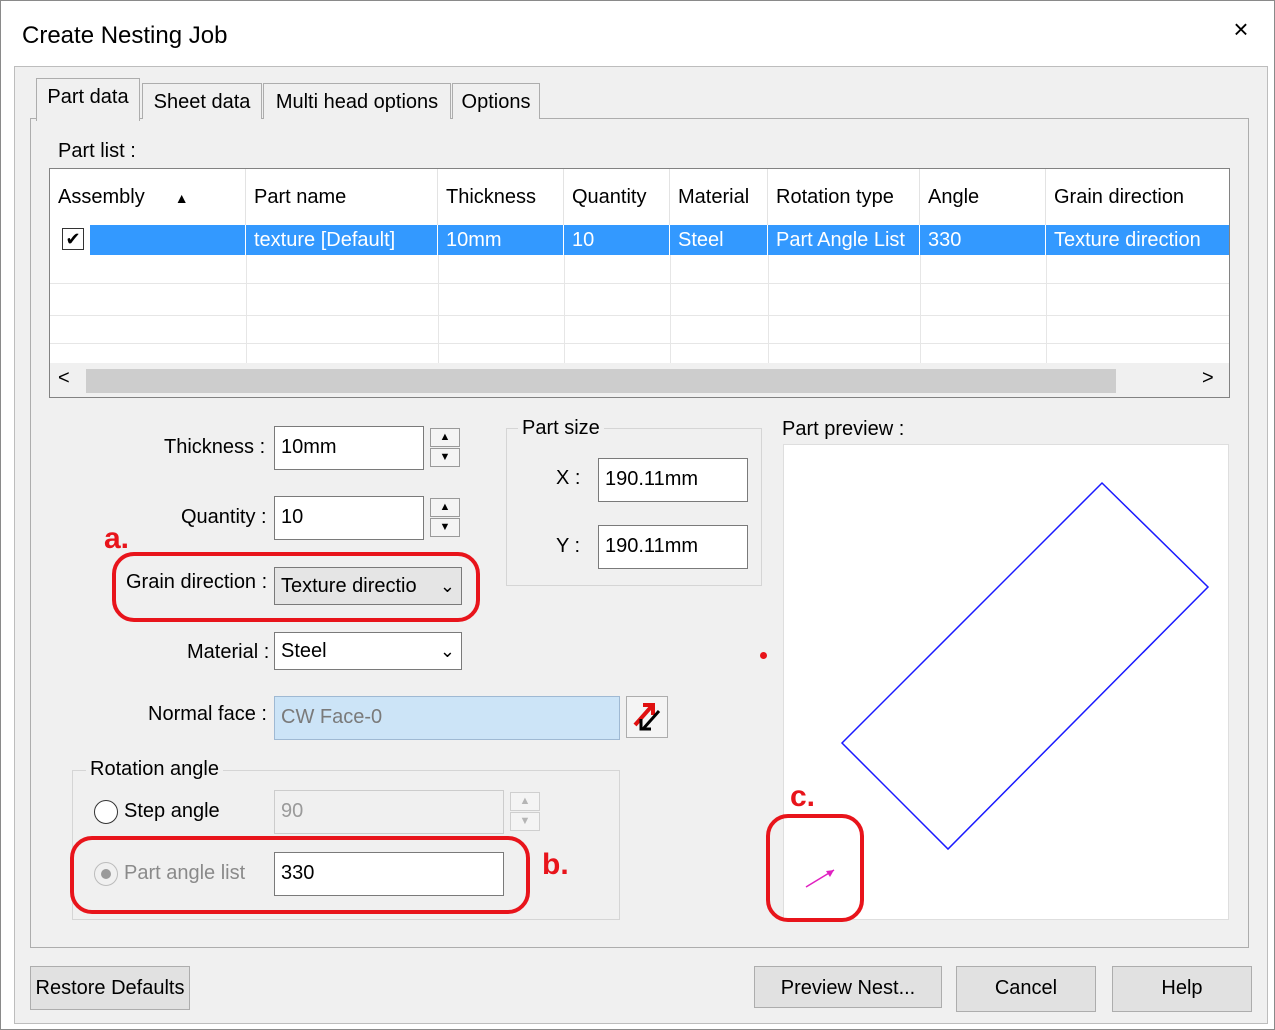  I want to click on annotation-label-b: b., so click(555, 864).